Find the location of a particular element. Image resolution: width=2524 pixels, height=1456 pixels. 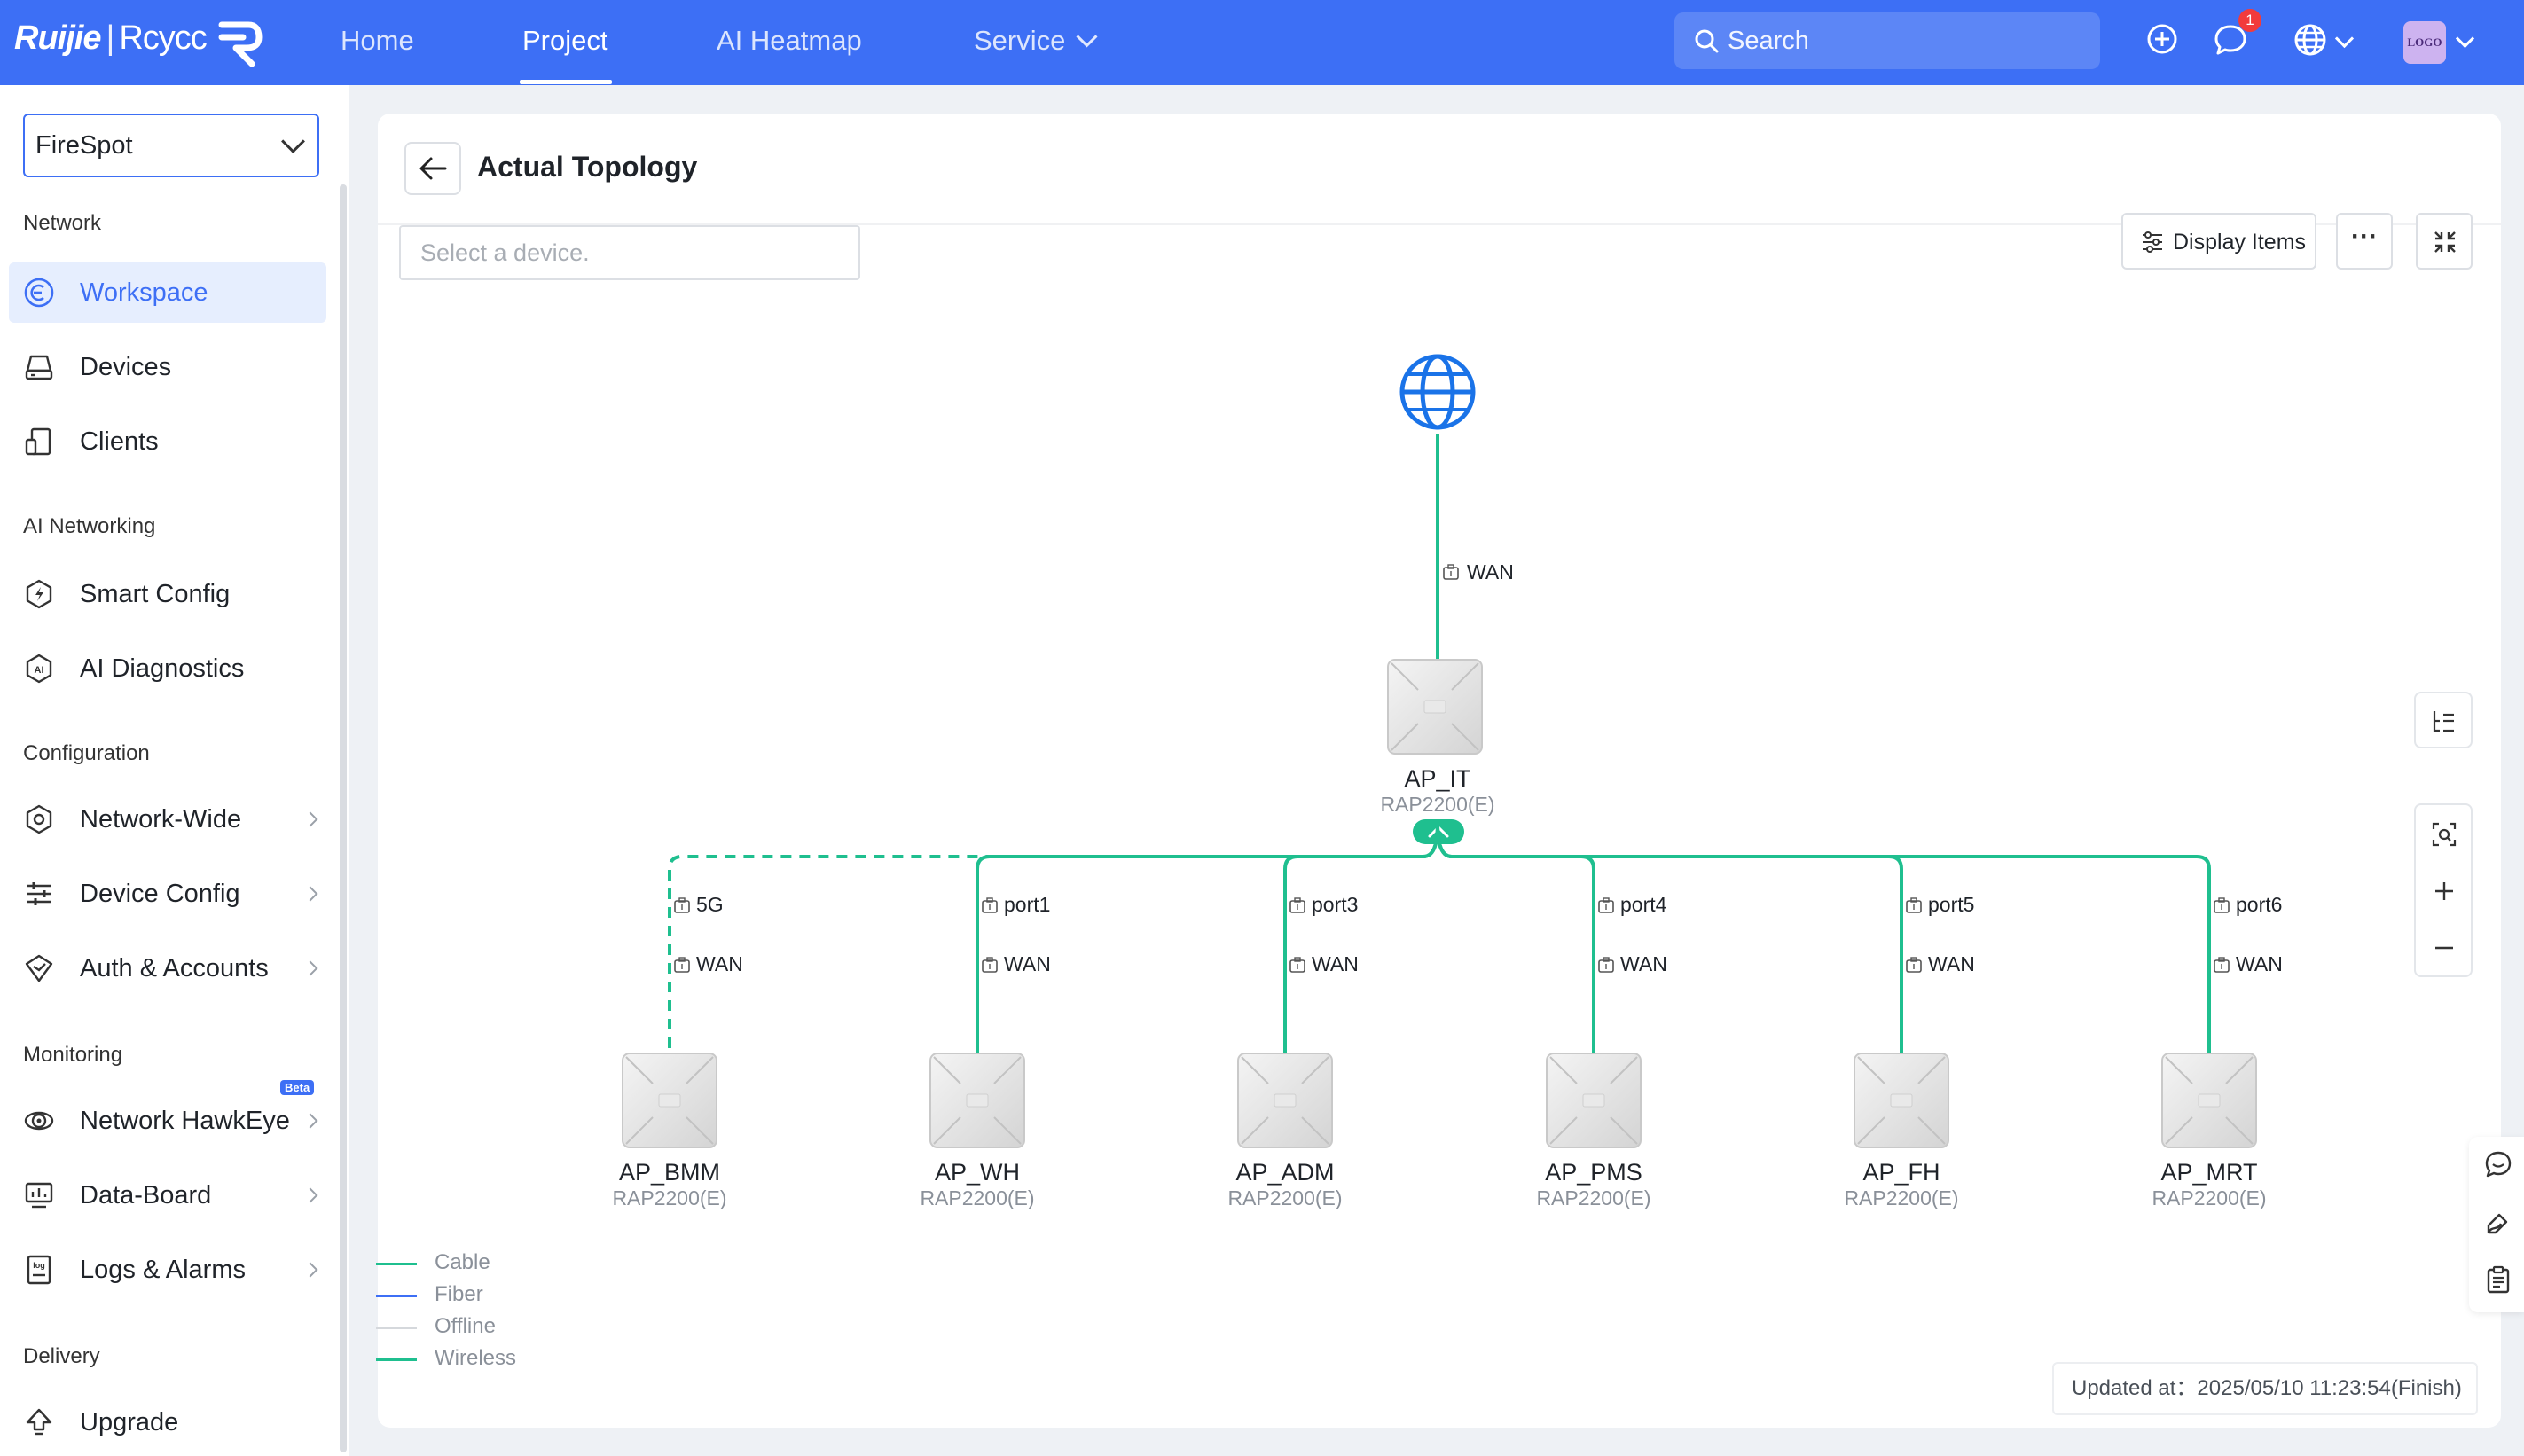

ap-device-ap-wh is located at coordinates (977, 1100).